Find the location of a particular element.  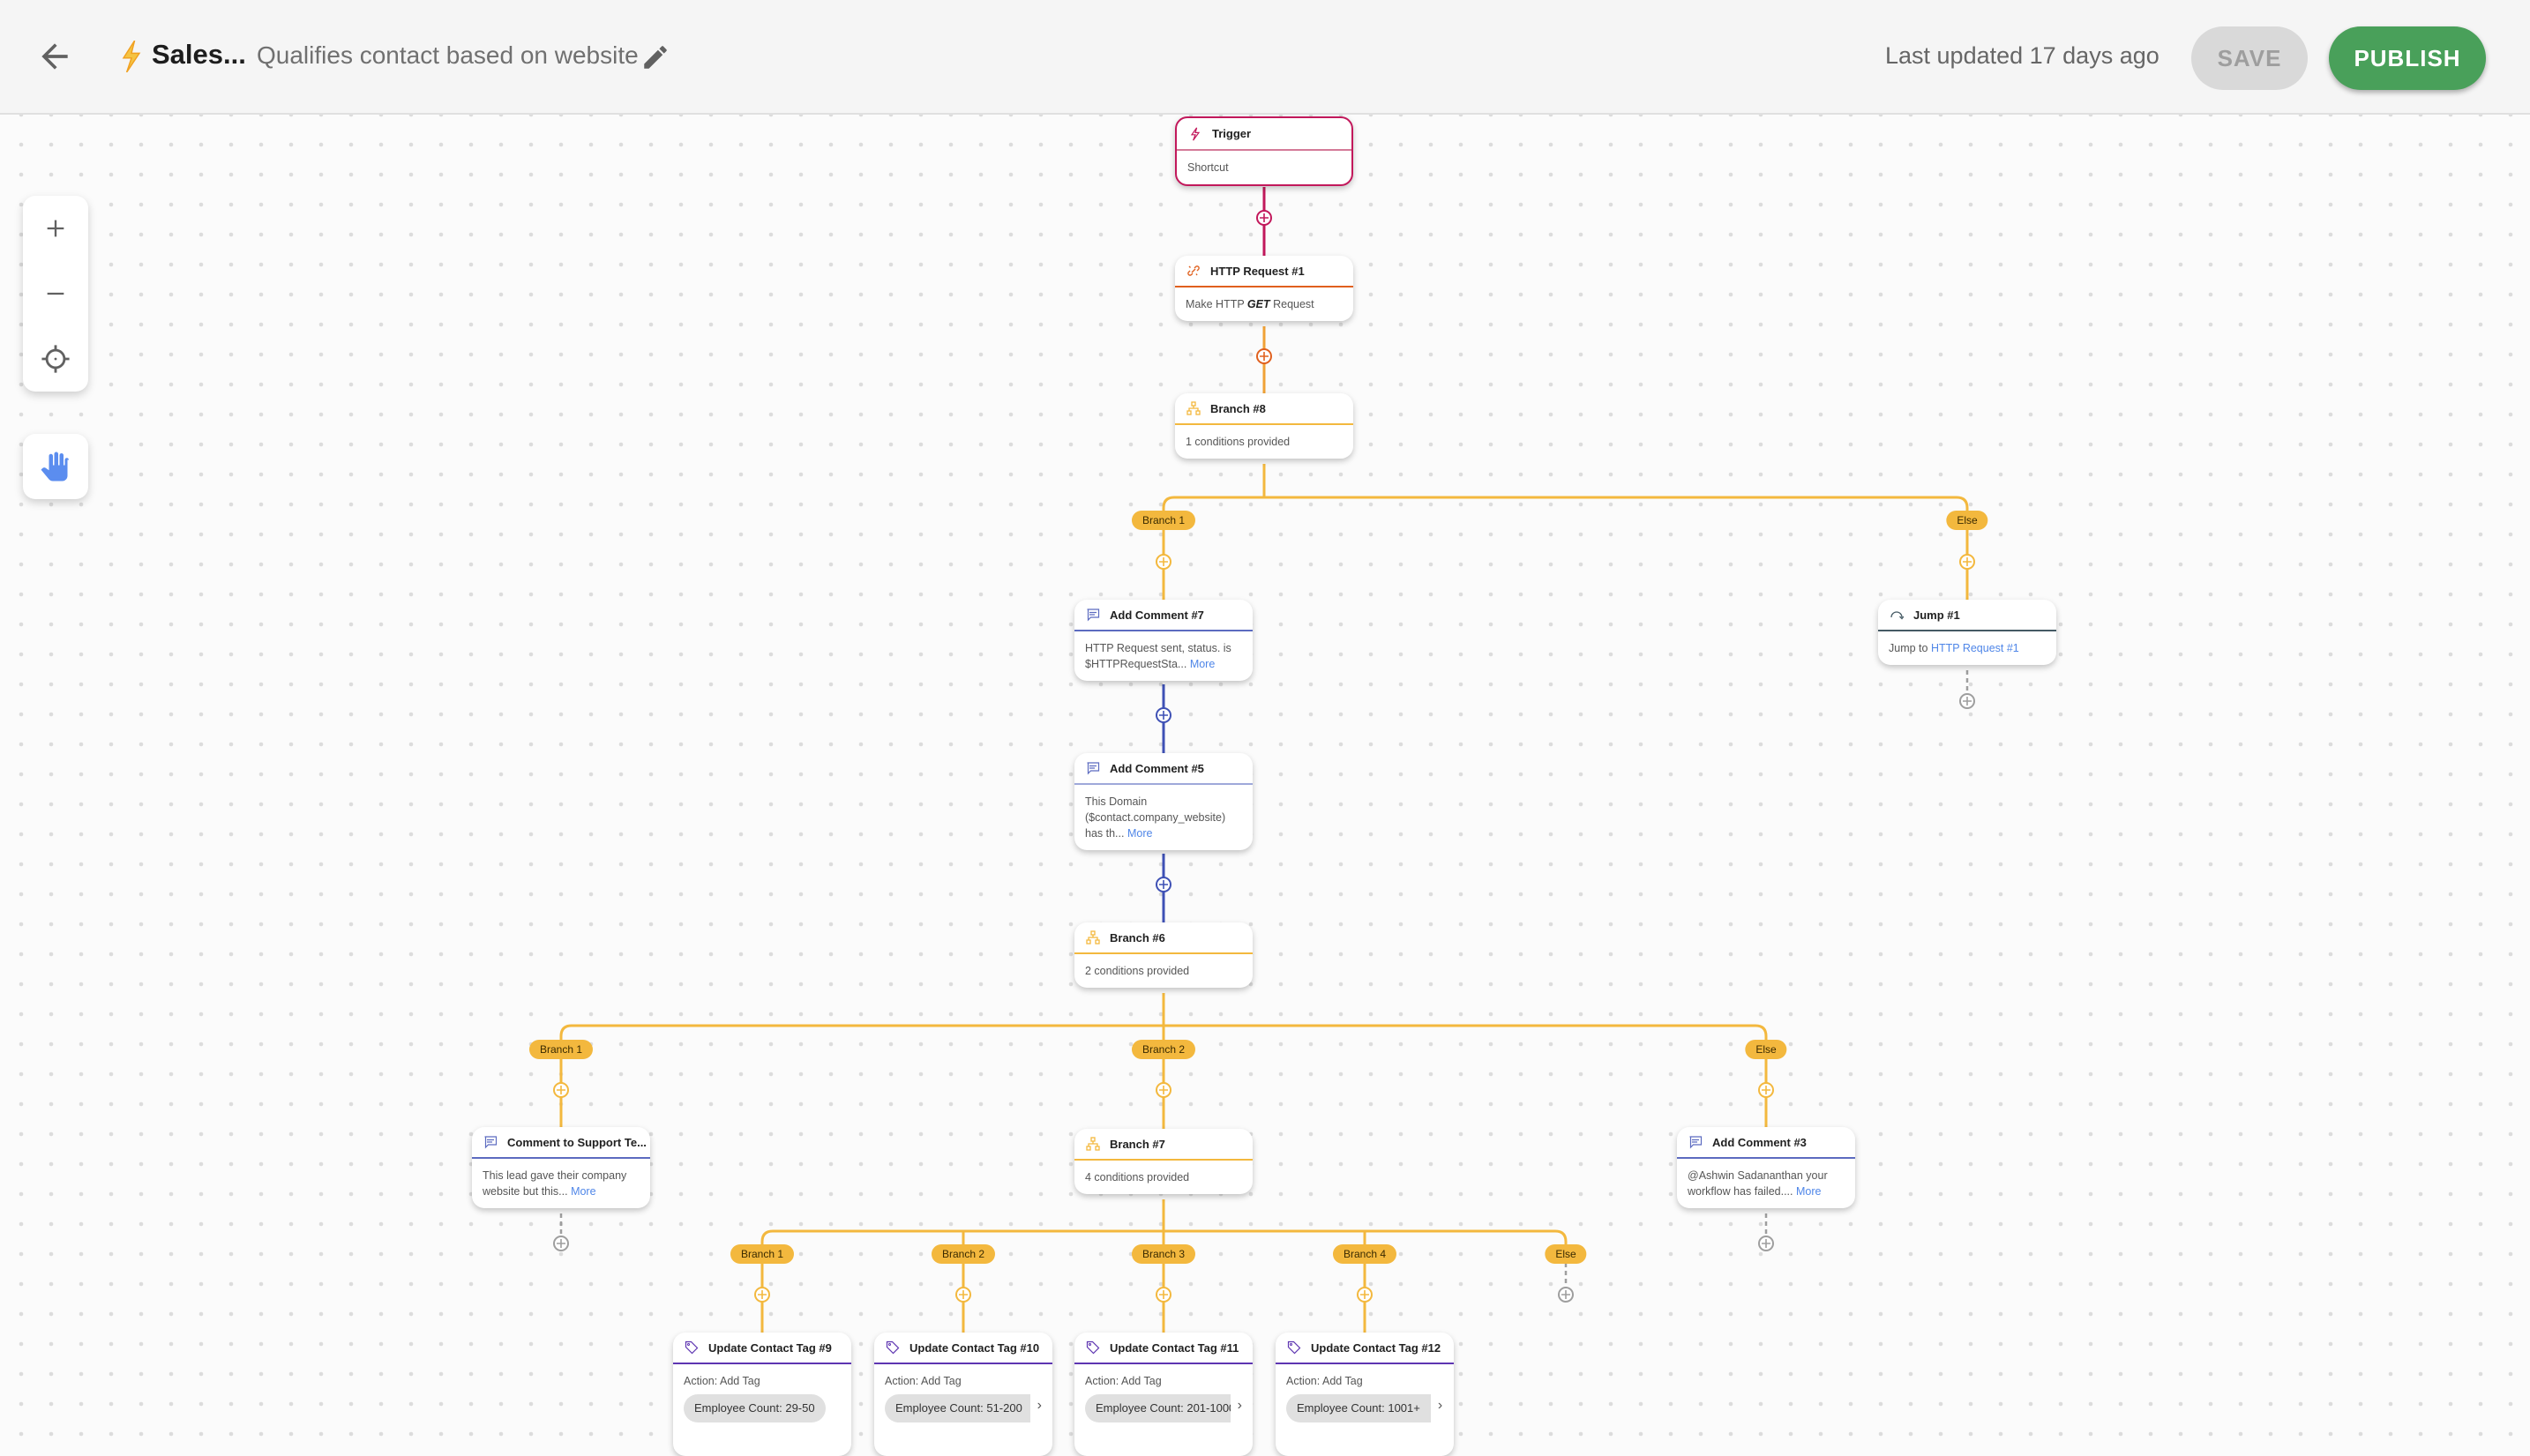

node-header: Branch #8 is located at coordinates (1264, 409).